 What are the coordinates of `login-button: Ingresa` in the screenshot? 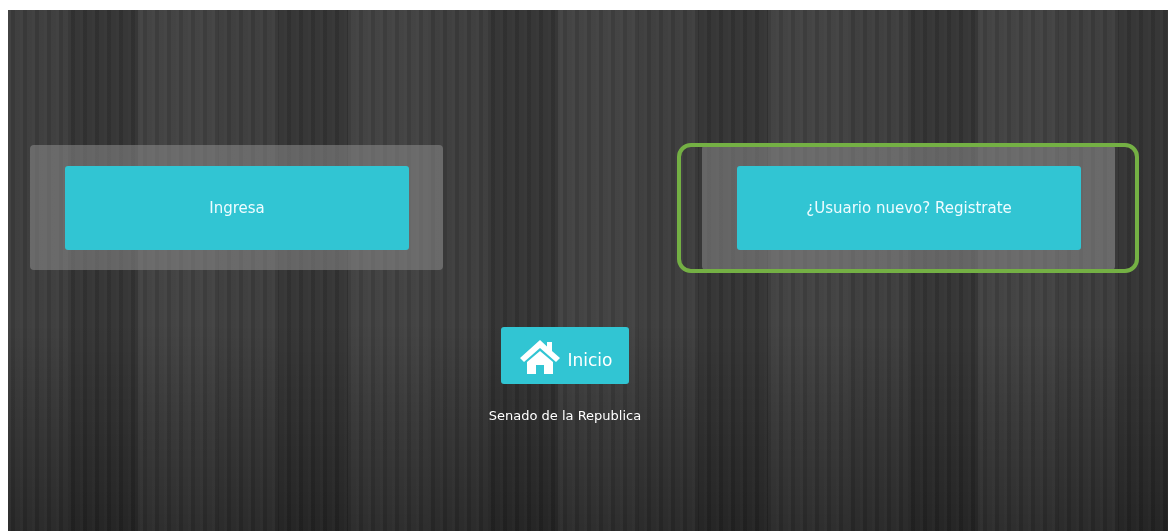 It's located at (237, 207).